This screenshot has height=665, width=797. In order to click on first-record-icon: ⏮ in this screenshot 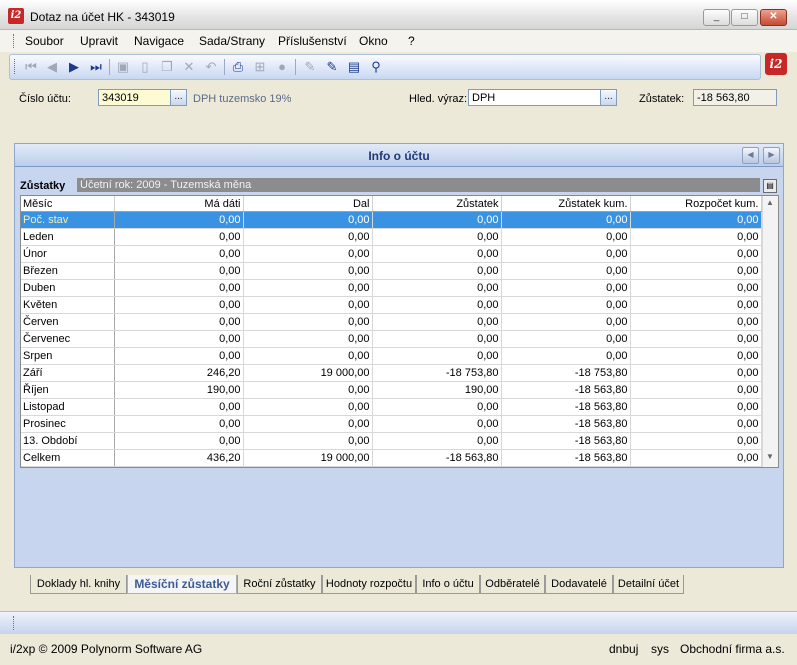, I will do `click(31, 67)`.